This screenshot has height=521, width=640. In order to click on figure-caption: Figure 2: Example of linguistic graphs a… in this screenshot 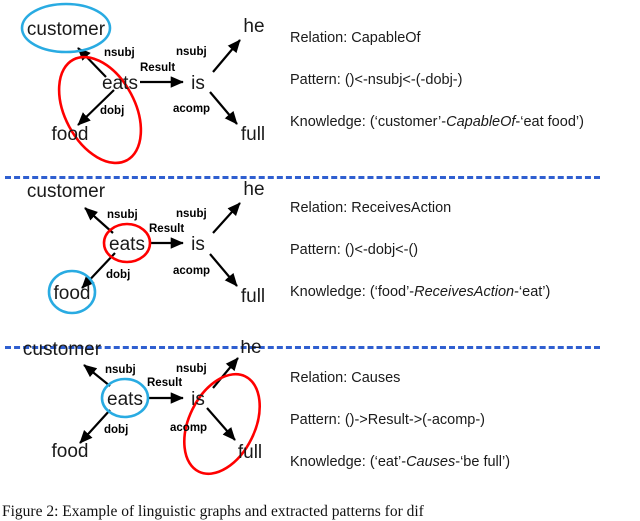, I will do `click(213, 511)`.